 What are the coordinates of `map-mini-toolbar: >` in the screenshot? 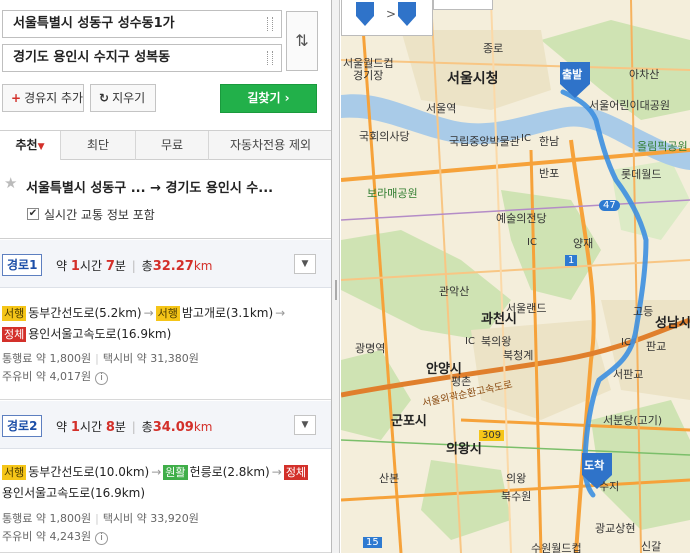 It's located at (387, 18).